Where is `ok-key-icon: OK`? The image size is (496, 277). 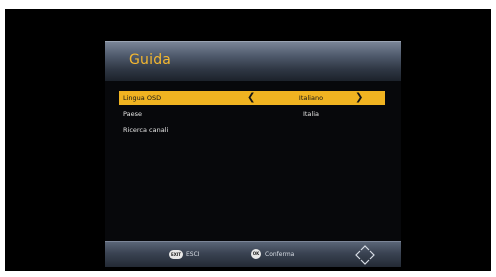
ok-key-icon: OK is located at coordinates (256, 254).